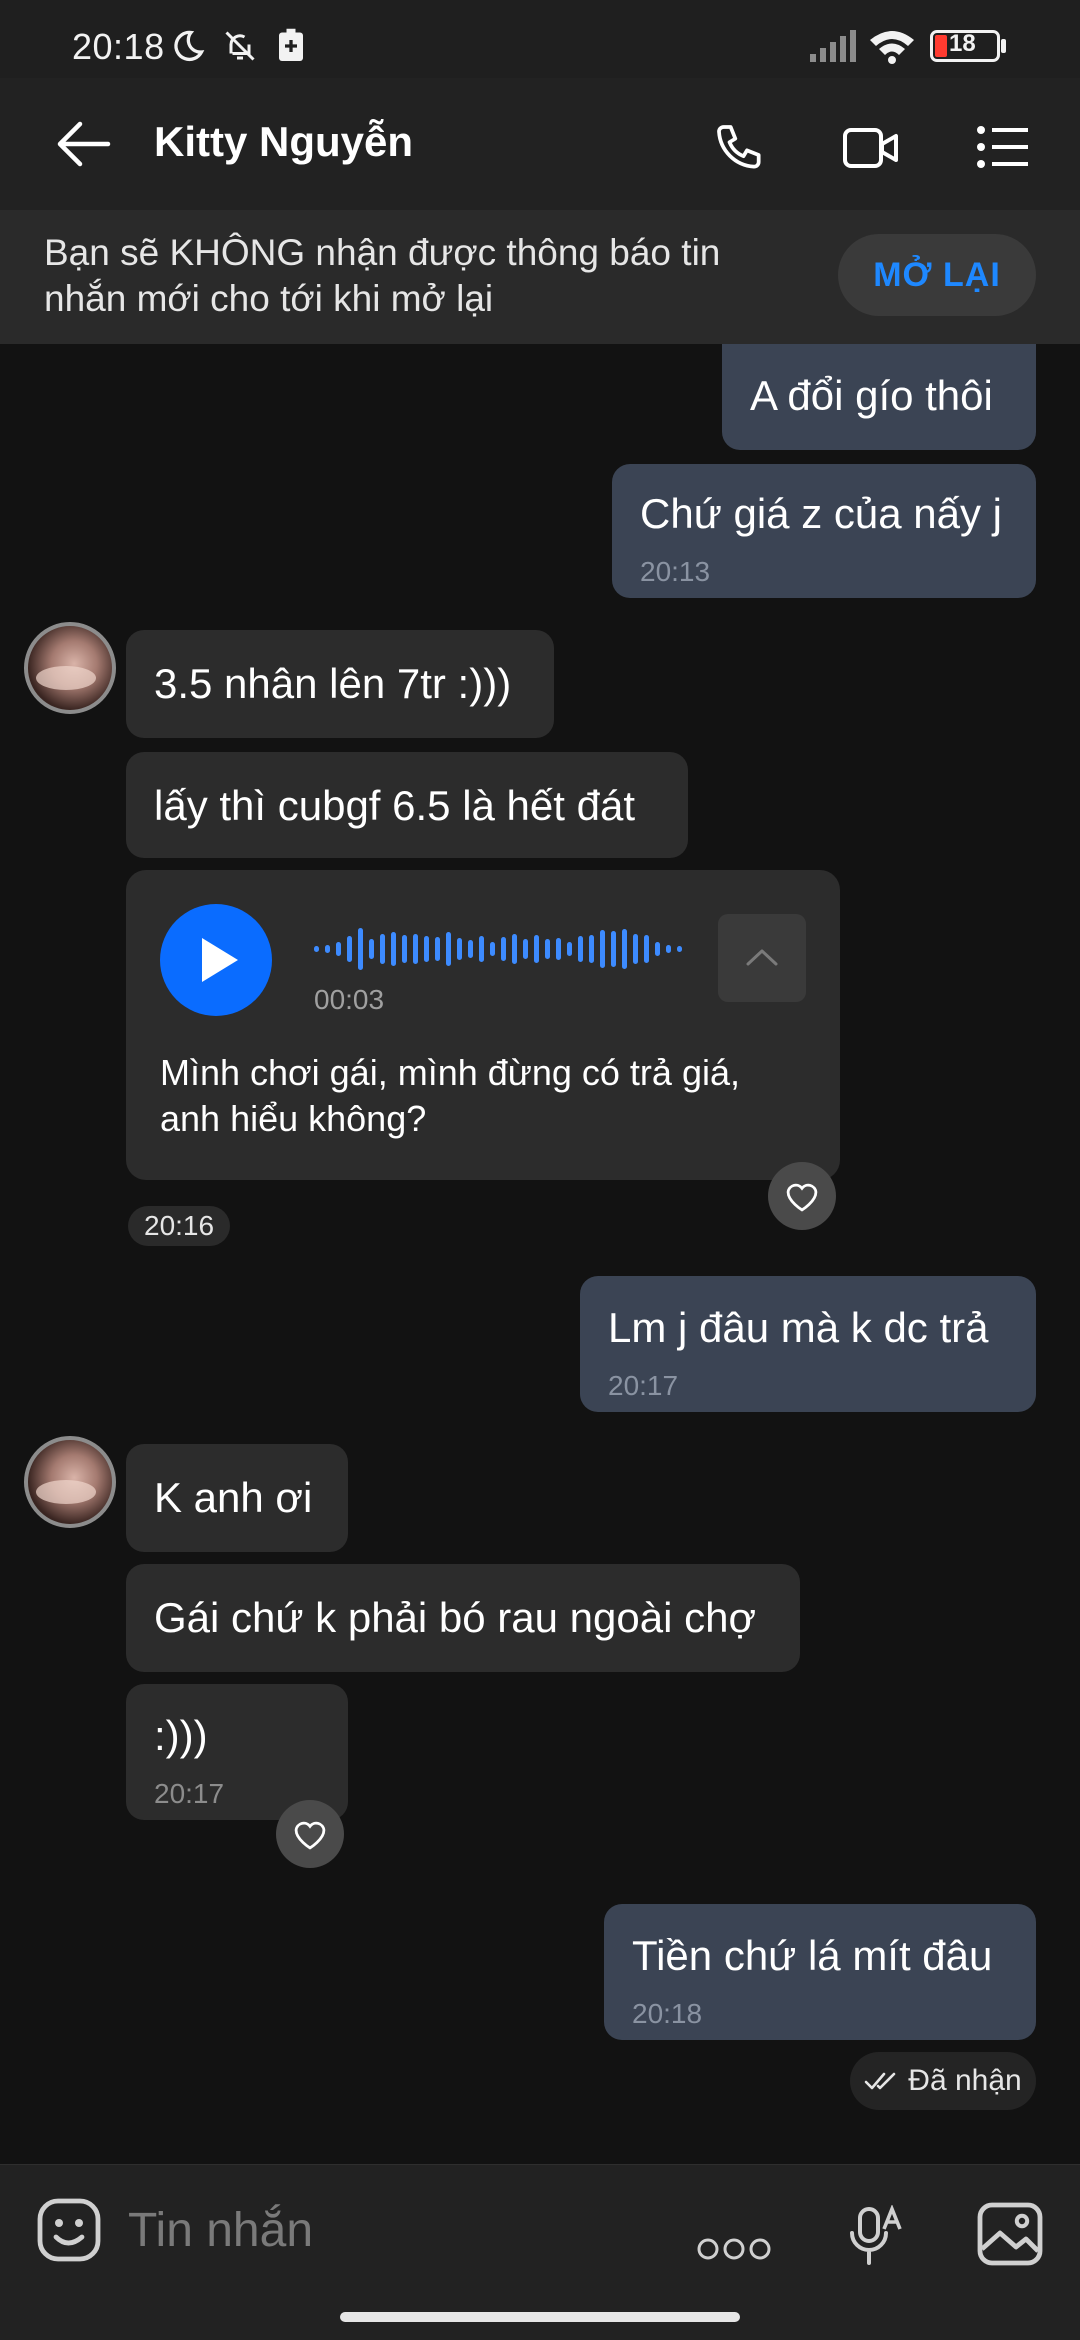 The width and height of the screenshot is (1080, 2340). I want to click on sticker-icon, so click(69, 2230).